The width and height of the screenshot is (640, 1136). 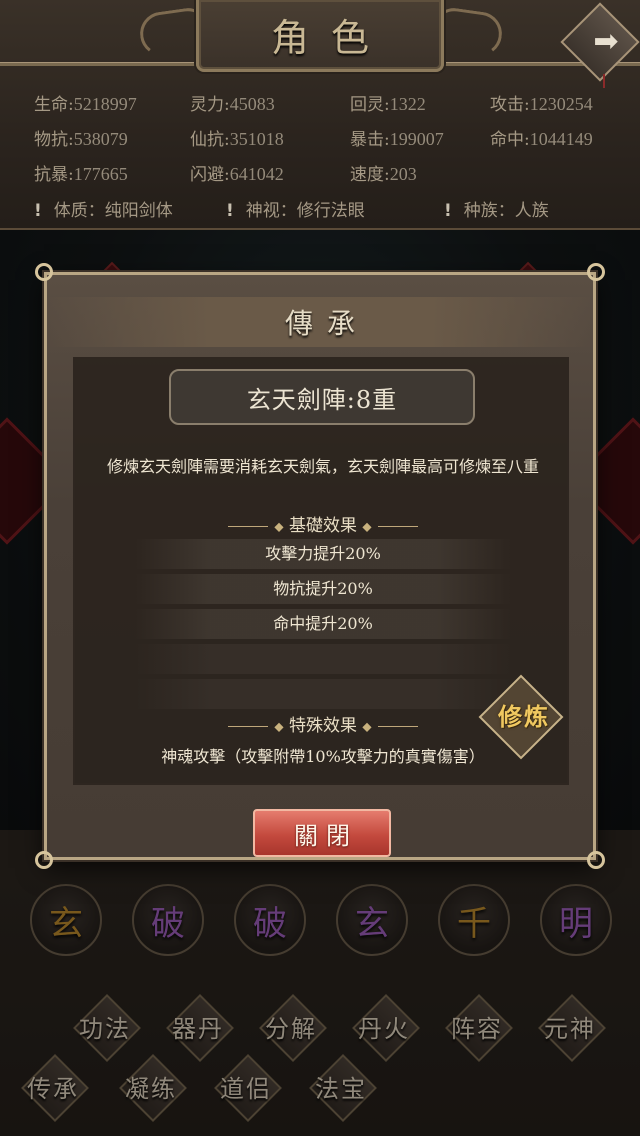 What do you see at coordinates (323, 624) in the screenshot?
I see `base-effect-3: 命中提升20%` at bounding box center [323, 624].